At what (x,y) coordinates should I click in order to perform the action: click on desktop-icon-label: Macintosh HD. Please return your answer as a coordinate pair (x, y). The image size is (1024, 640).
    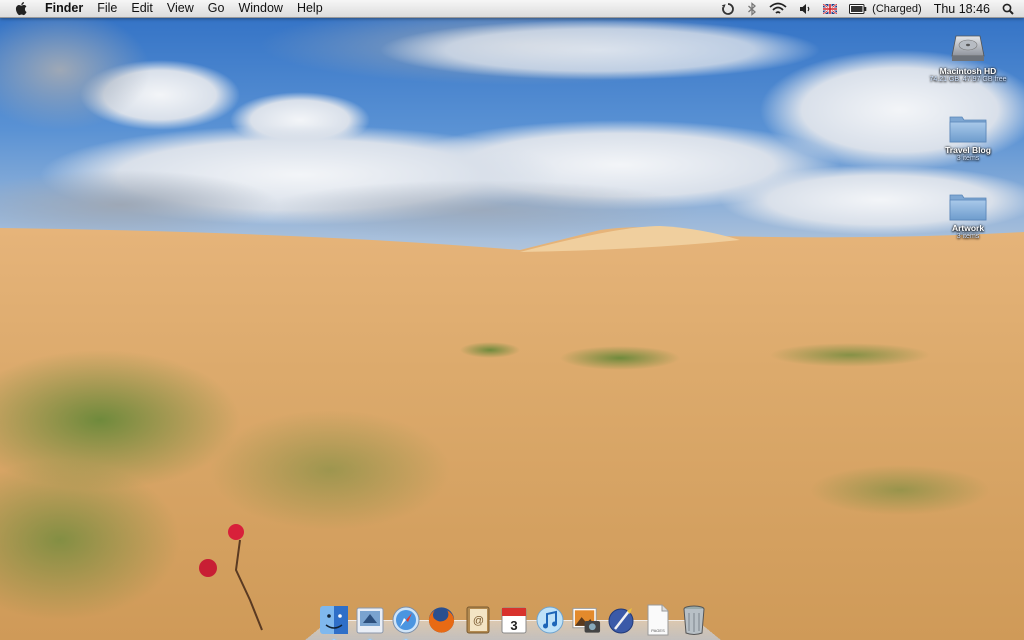
    Looking at the image, I should click on (968, 71).